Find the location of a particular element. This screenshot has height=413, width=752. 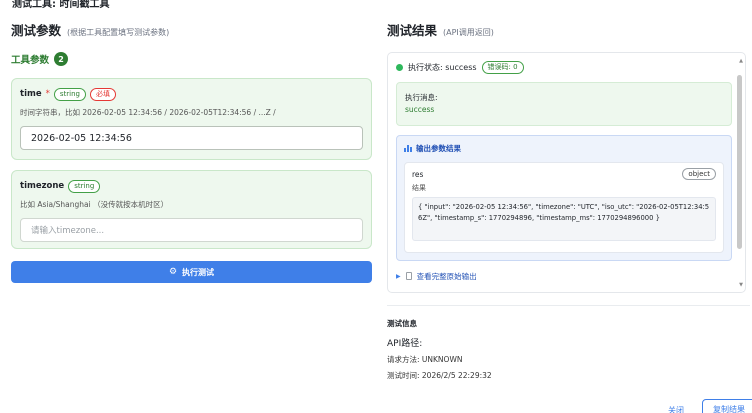

request-method: 请求方法: UNKNOWN is located at coordinates (425, 359).